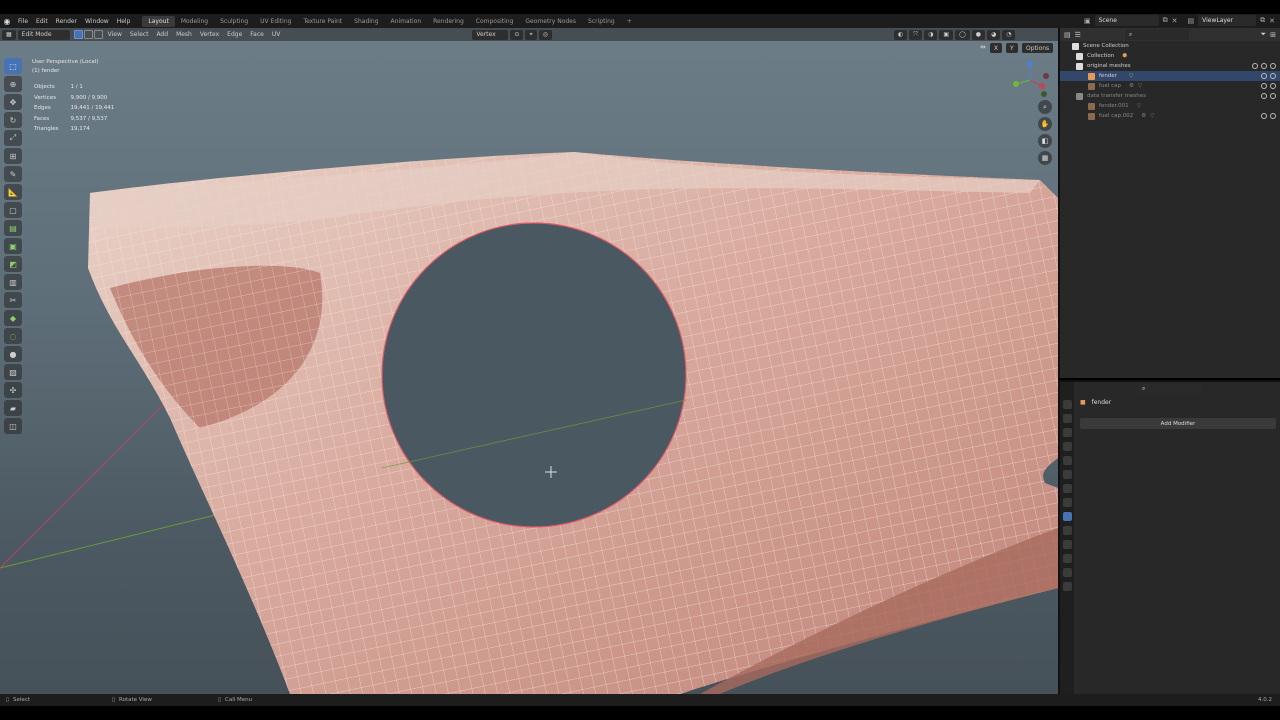 The width and height of the screenshot is (1280, 720). What do you see at coordinates (1262, 20) in the screenshot?
I see `new-view-layer-icon: ⧉` at bounding box center [1262, 20].